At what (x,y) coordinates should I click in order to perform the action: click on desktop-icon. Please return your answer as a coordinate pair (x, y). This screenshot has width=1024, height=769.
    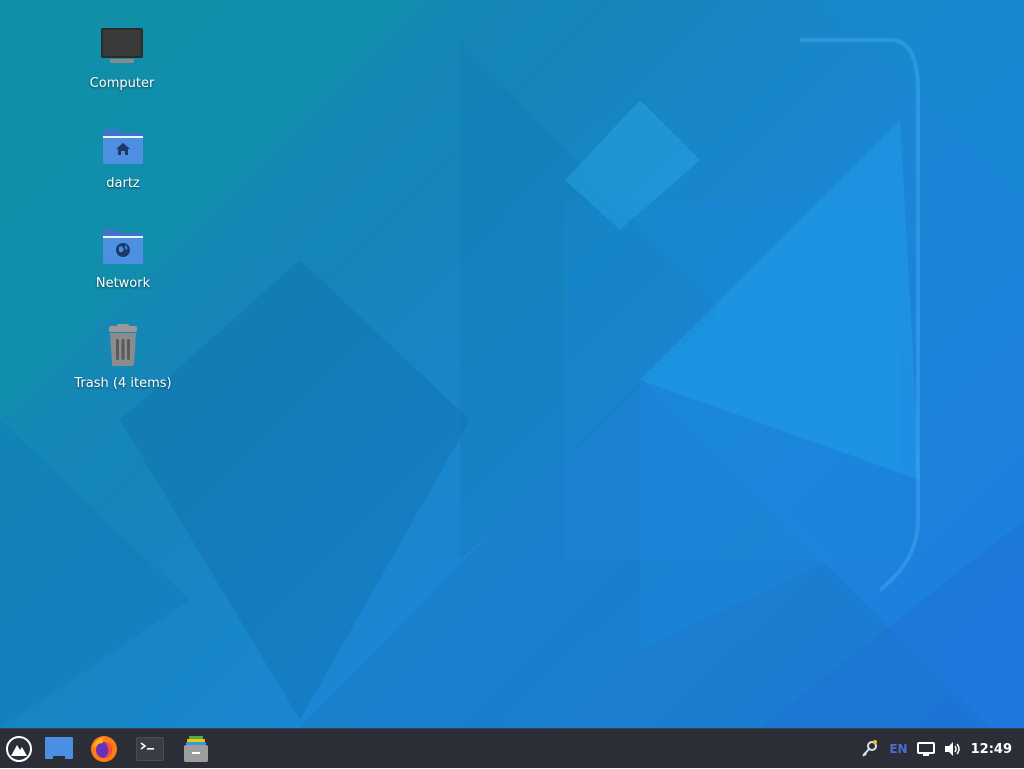
    Looking at the image, I should click on (59, 749).